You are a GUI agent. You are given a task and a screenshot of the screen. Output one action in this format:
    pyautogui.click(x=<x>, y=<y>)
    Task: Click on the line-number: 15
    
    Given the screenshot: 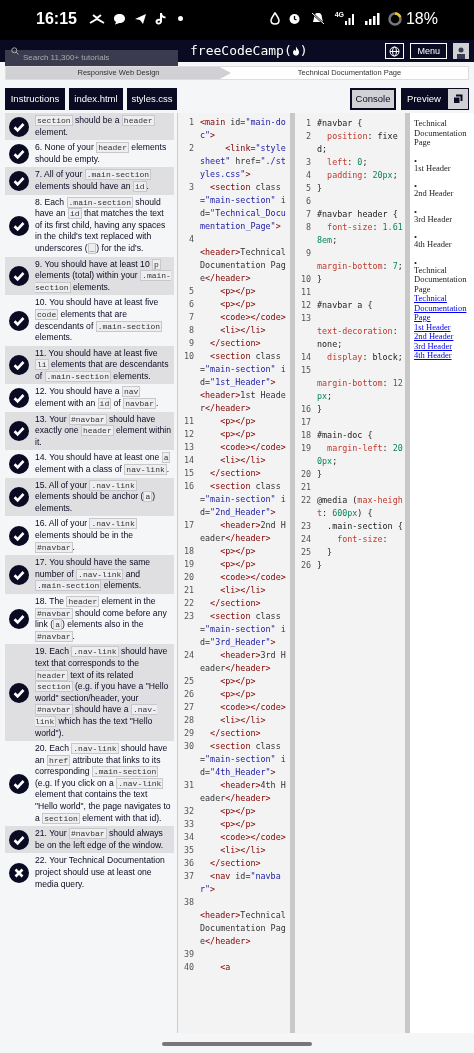 What is the action you would take?
    pyautogui.click(x=188, y=473)
    